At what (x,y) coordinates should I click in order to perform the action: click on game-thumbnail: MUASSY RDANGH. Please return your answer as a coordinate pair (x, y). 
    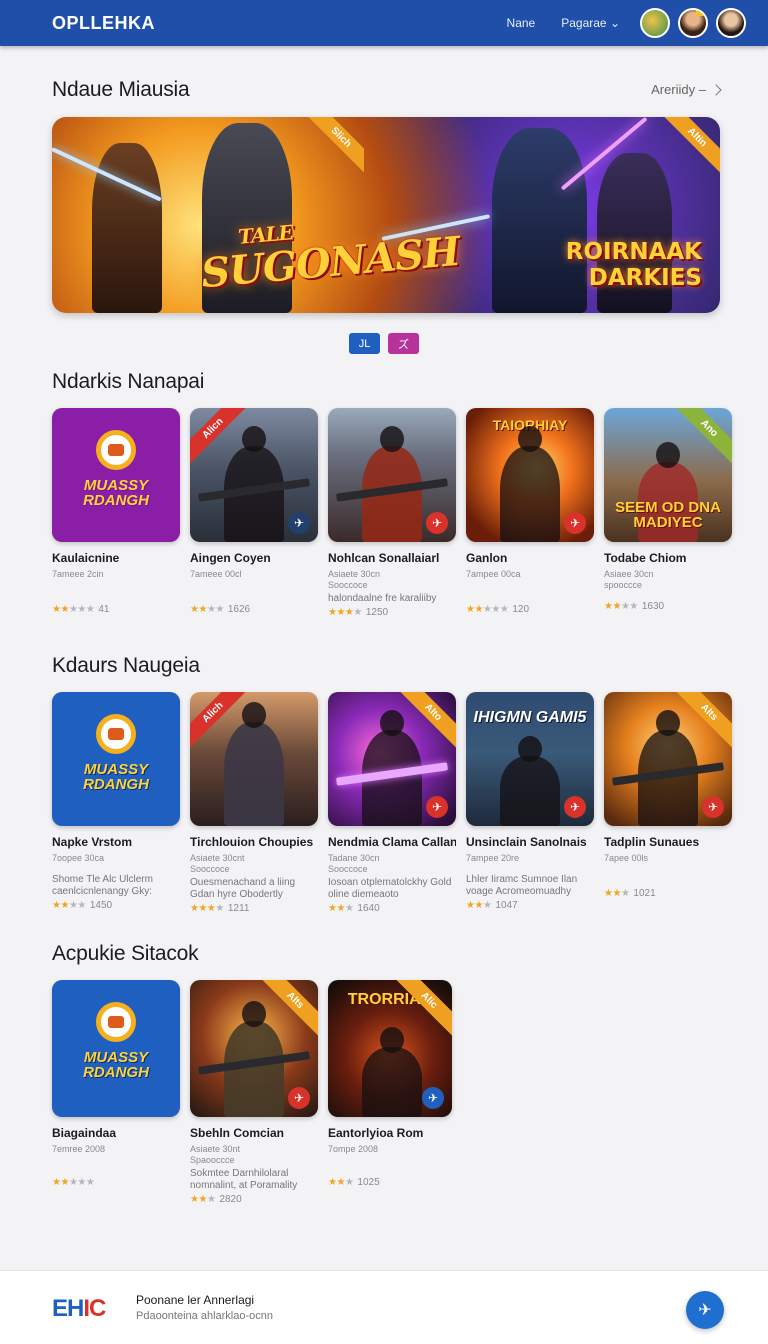
    Looking at the image, I should click on (116, 475).